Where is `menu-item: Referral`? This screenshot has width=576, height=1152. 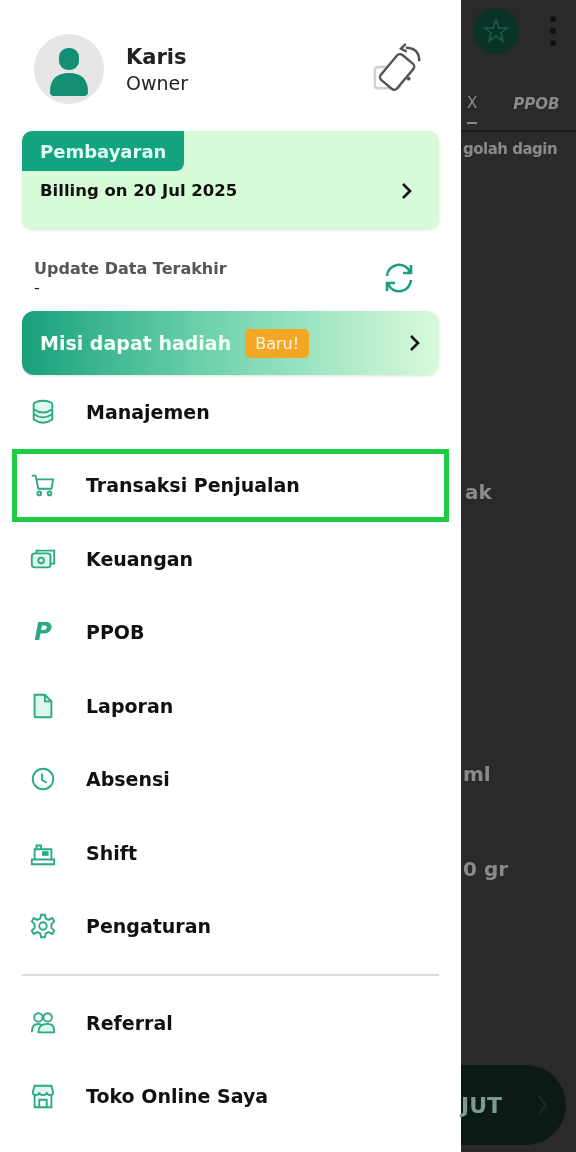
menu-item: Referral is located at coordinates (230, 1023).